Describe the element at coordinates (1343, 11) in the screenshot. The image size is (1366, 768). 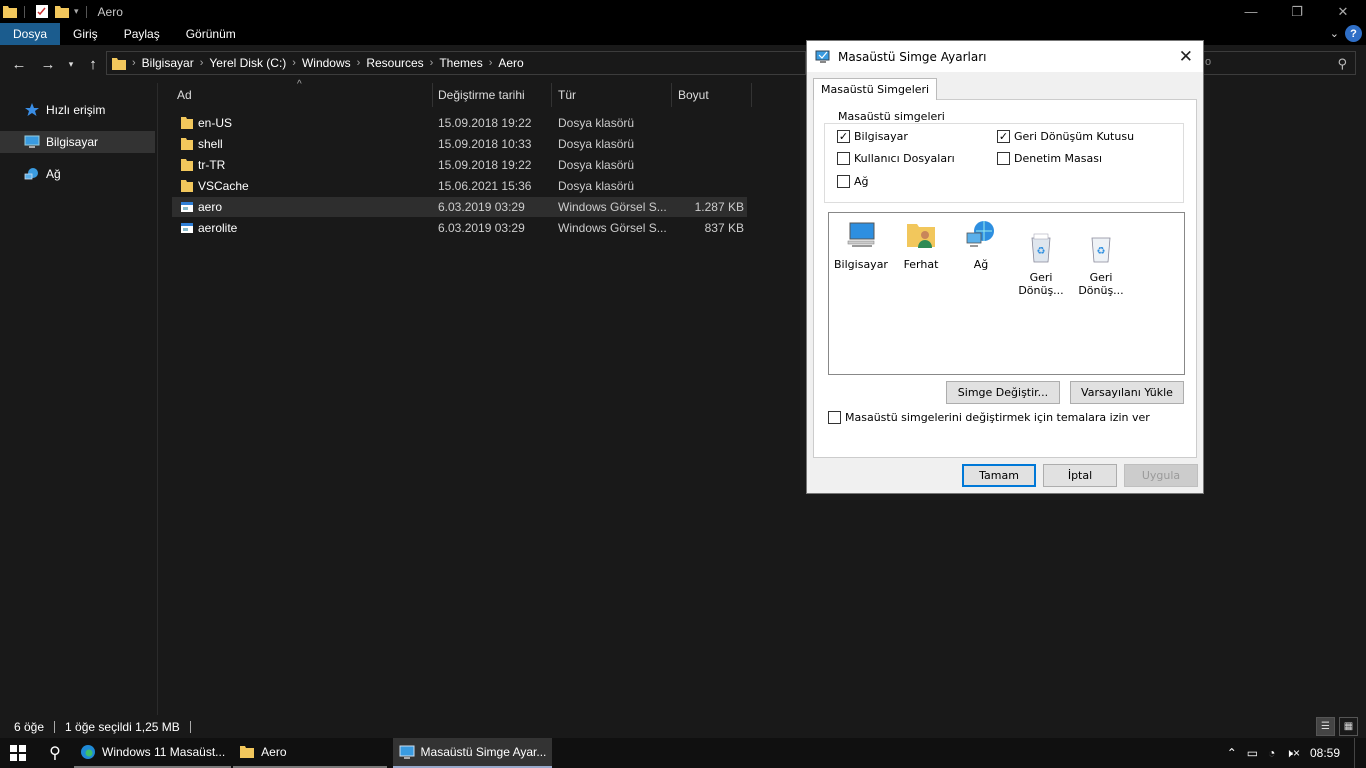
I see `close-button: ✕` at that location.